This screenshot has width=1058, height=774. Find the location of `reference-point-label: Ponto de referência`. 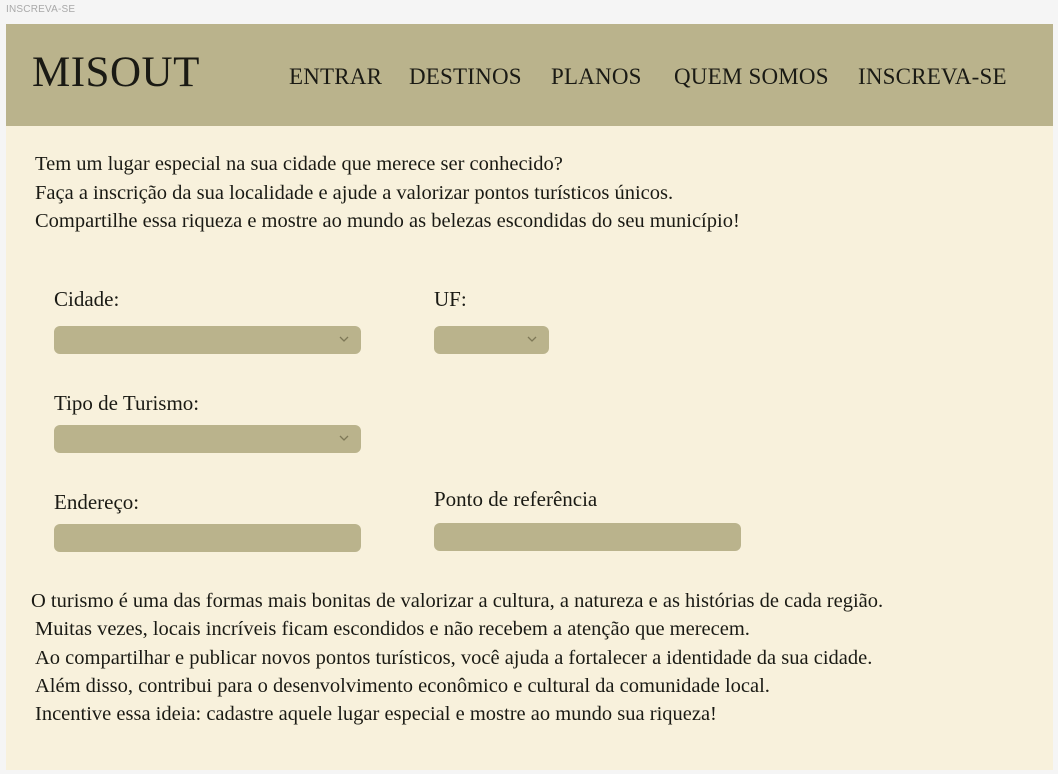

reference-point-label: Ponto de referência is located at coordinates (516, 499).